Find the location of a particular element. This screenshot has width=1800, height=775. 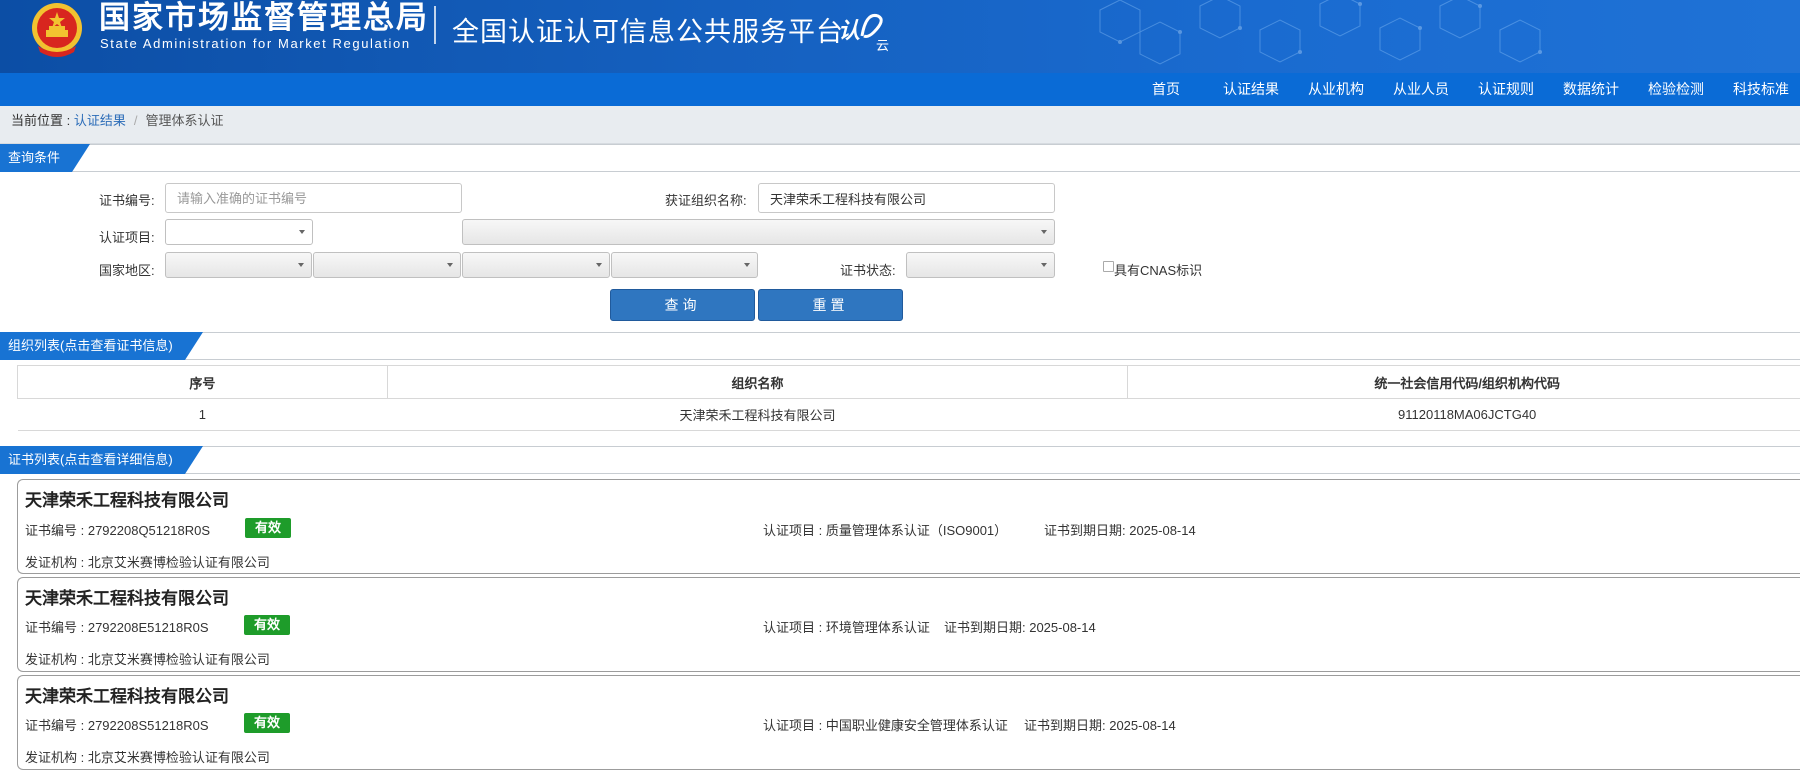

query-section-header: 查询条件 is located at coordinates (900, 158).